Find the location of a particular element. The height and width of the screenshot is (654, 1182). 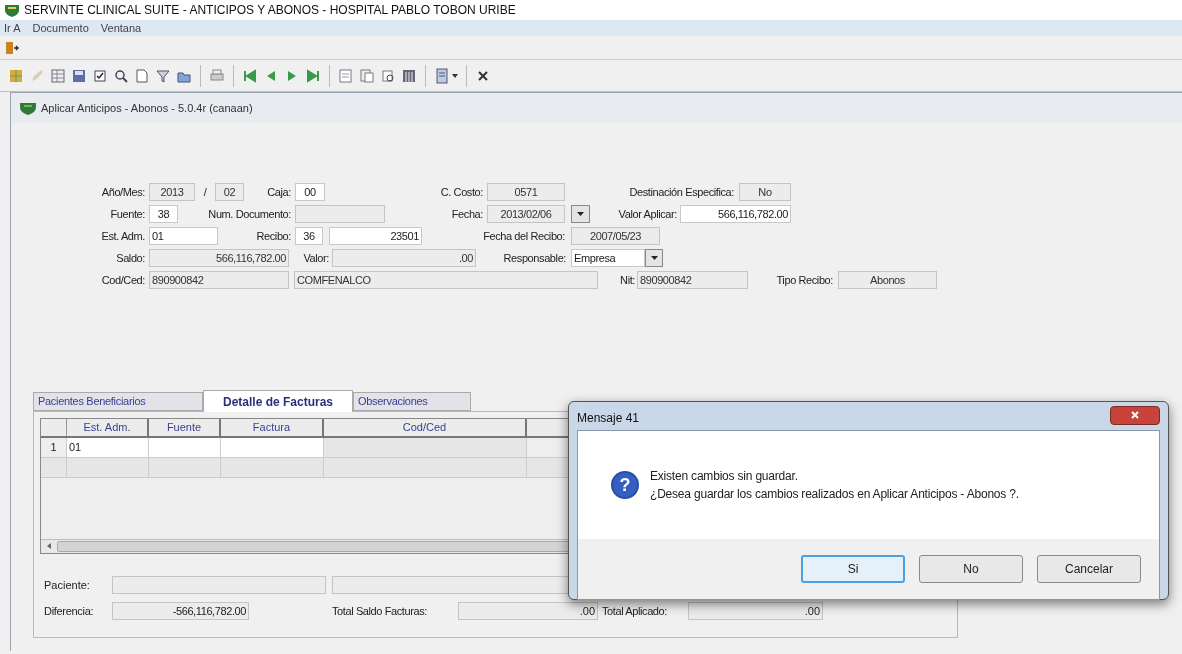

column-header: Factura is located at coordinates (272, 427).